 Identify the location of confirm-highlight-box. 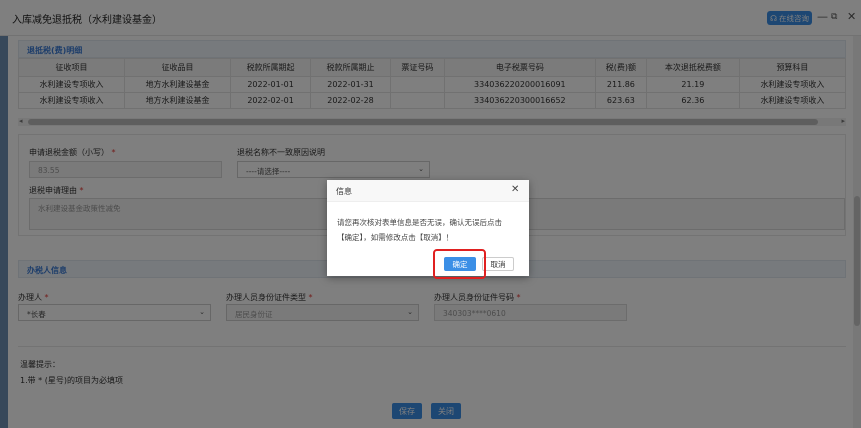
(459, 264).